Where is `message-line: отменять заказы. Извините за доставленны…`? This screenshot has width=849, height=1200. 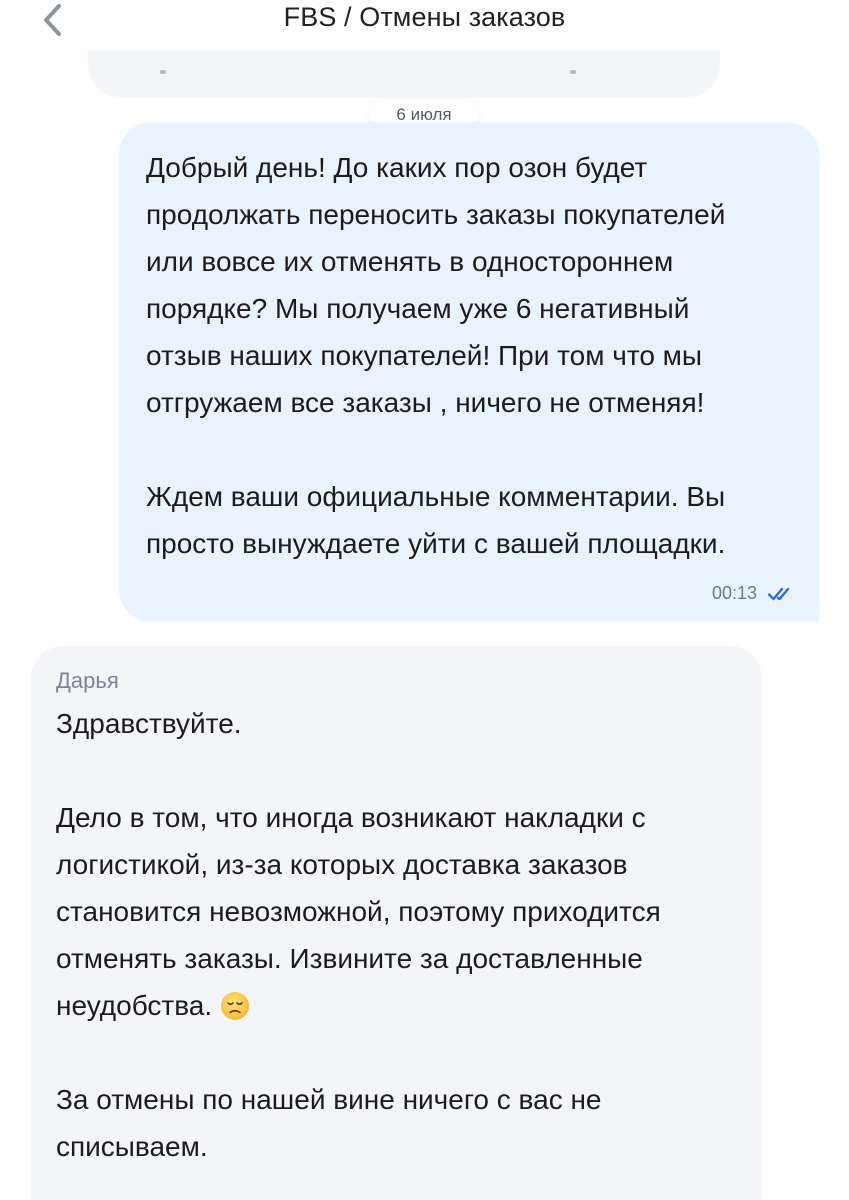 message-line: отменять заказы. Извините за доставленны… is located at coordinates (349, 958).